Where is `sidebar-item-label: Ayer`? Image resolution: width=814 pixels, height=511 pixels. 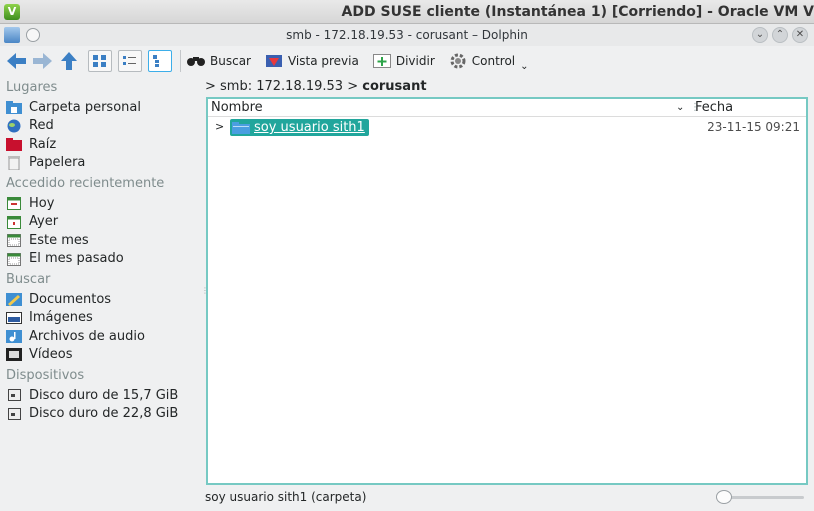
sidebar-item-label: Ayer is located at coordinates (44, 222).